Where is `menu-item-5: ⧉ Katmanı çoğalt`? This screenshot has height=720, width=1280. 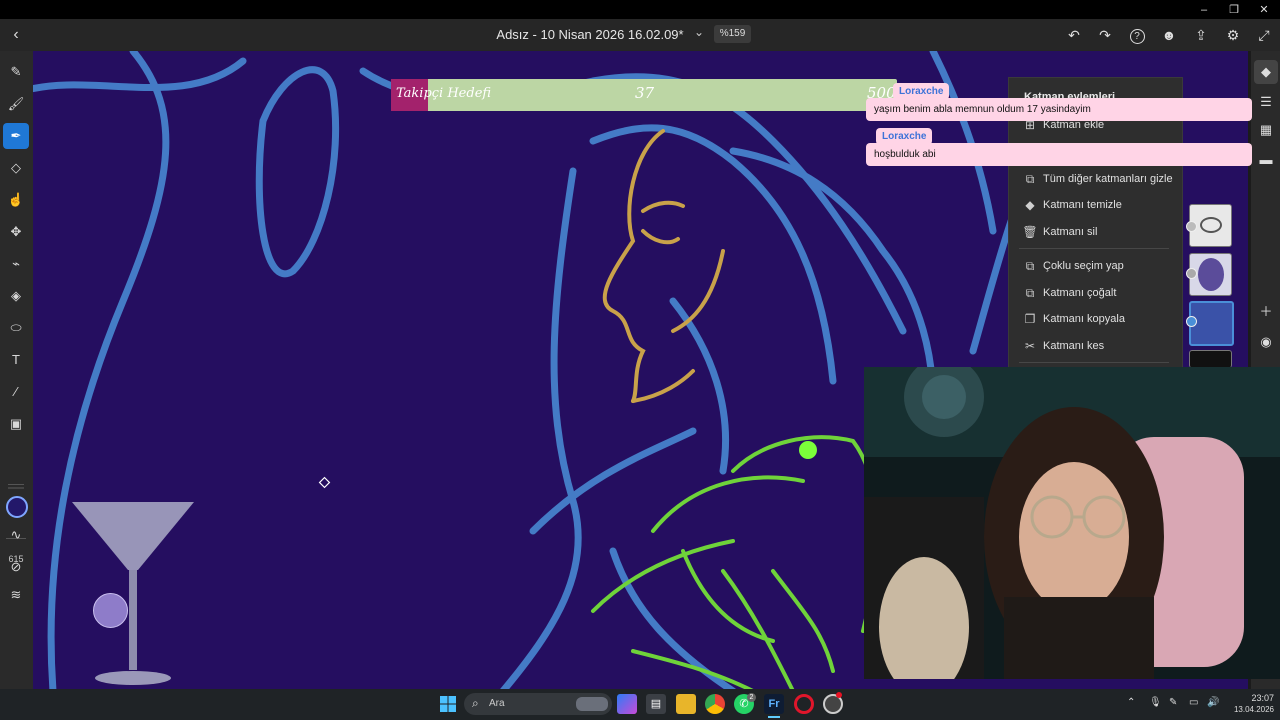
menu-item-5: ⧉ Katmanı çoğalt is located at coordinates (1095, 293).